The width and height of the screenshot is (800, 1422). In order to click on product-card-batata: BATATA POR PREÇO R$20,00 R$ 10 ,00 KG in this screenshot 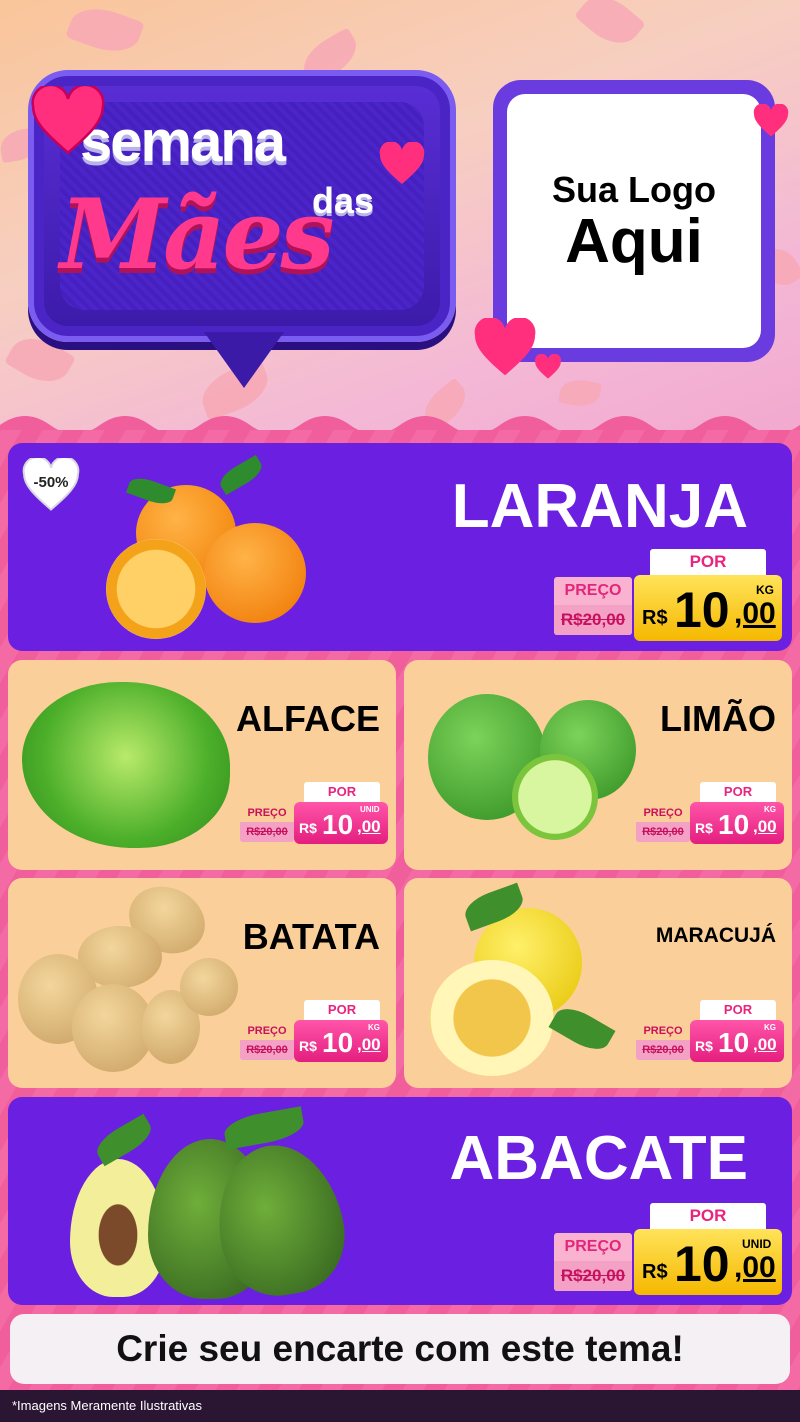, I will do `click(202, 983)`.